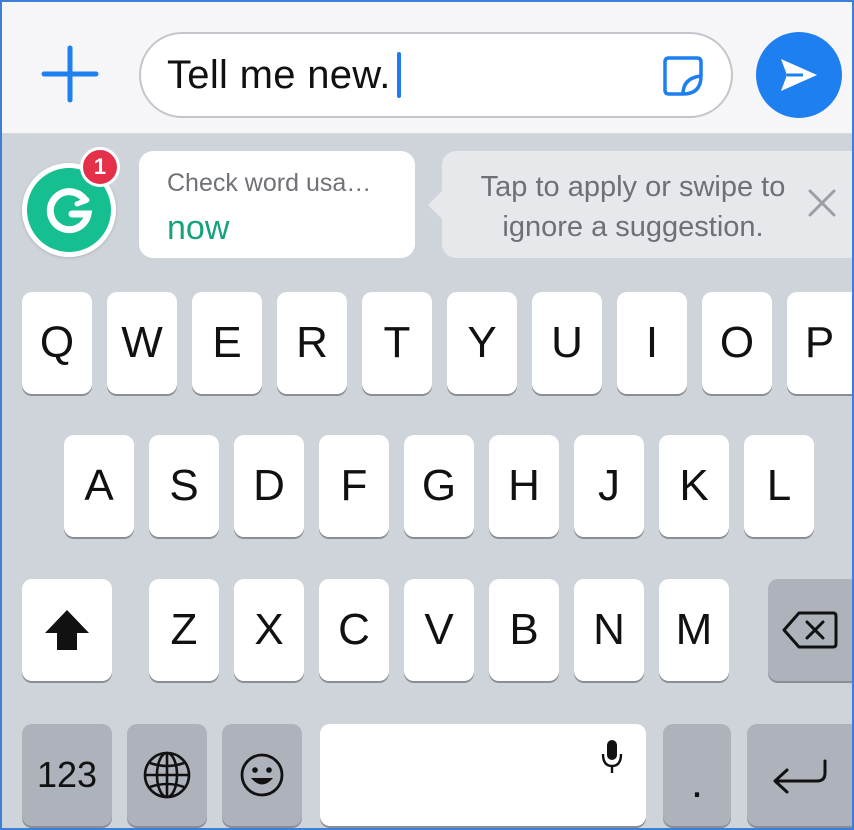 The width and height of the screenshot is (854, 830). What do you see at coordinates (612, 757) in the screenshot?
I see `microphone-icon` at bounding box center [612, 757].